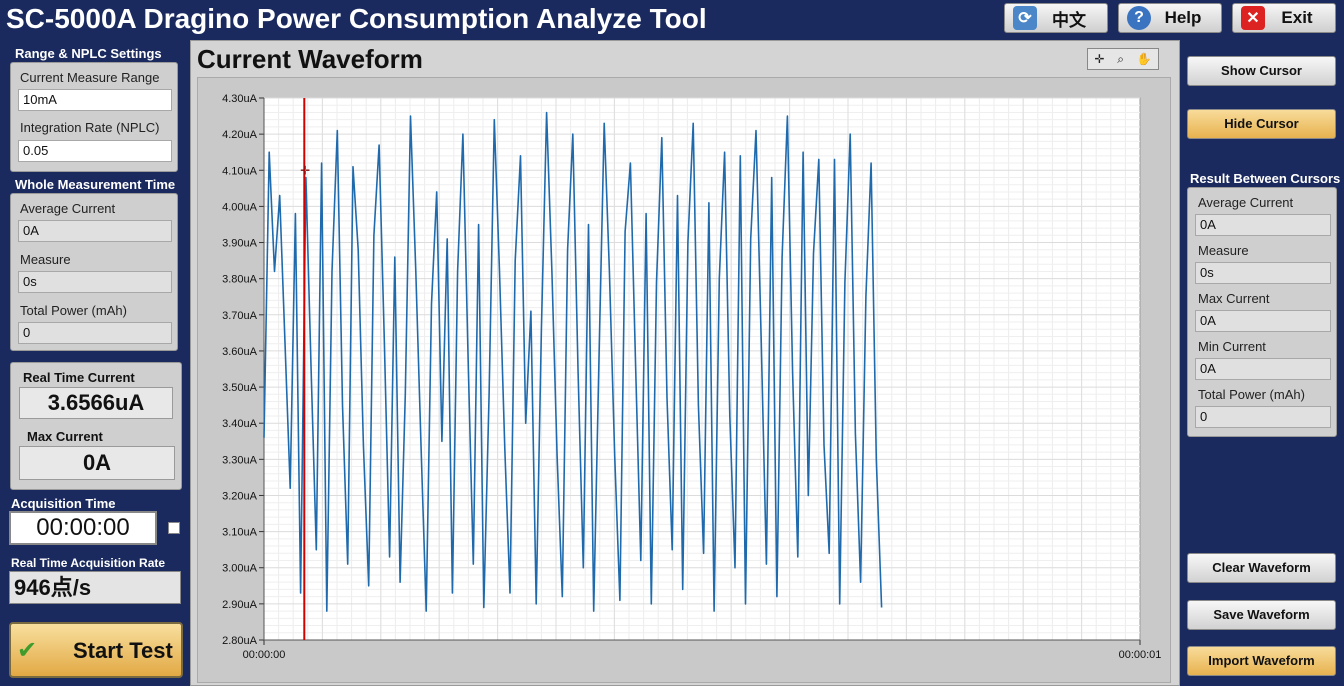  What do you see at coordinates (240, 460) in the screenshot?
I see `y-tick-label: 3.30uA` at bounding box center [240, 460].